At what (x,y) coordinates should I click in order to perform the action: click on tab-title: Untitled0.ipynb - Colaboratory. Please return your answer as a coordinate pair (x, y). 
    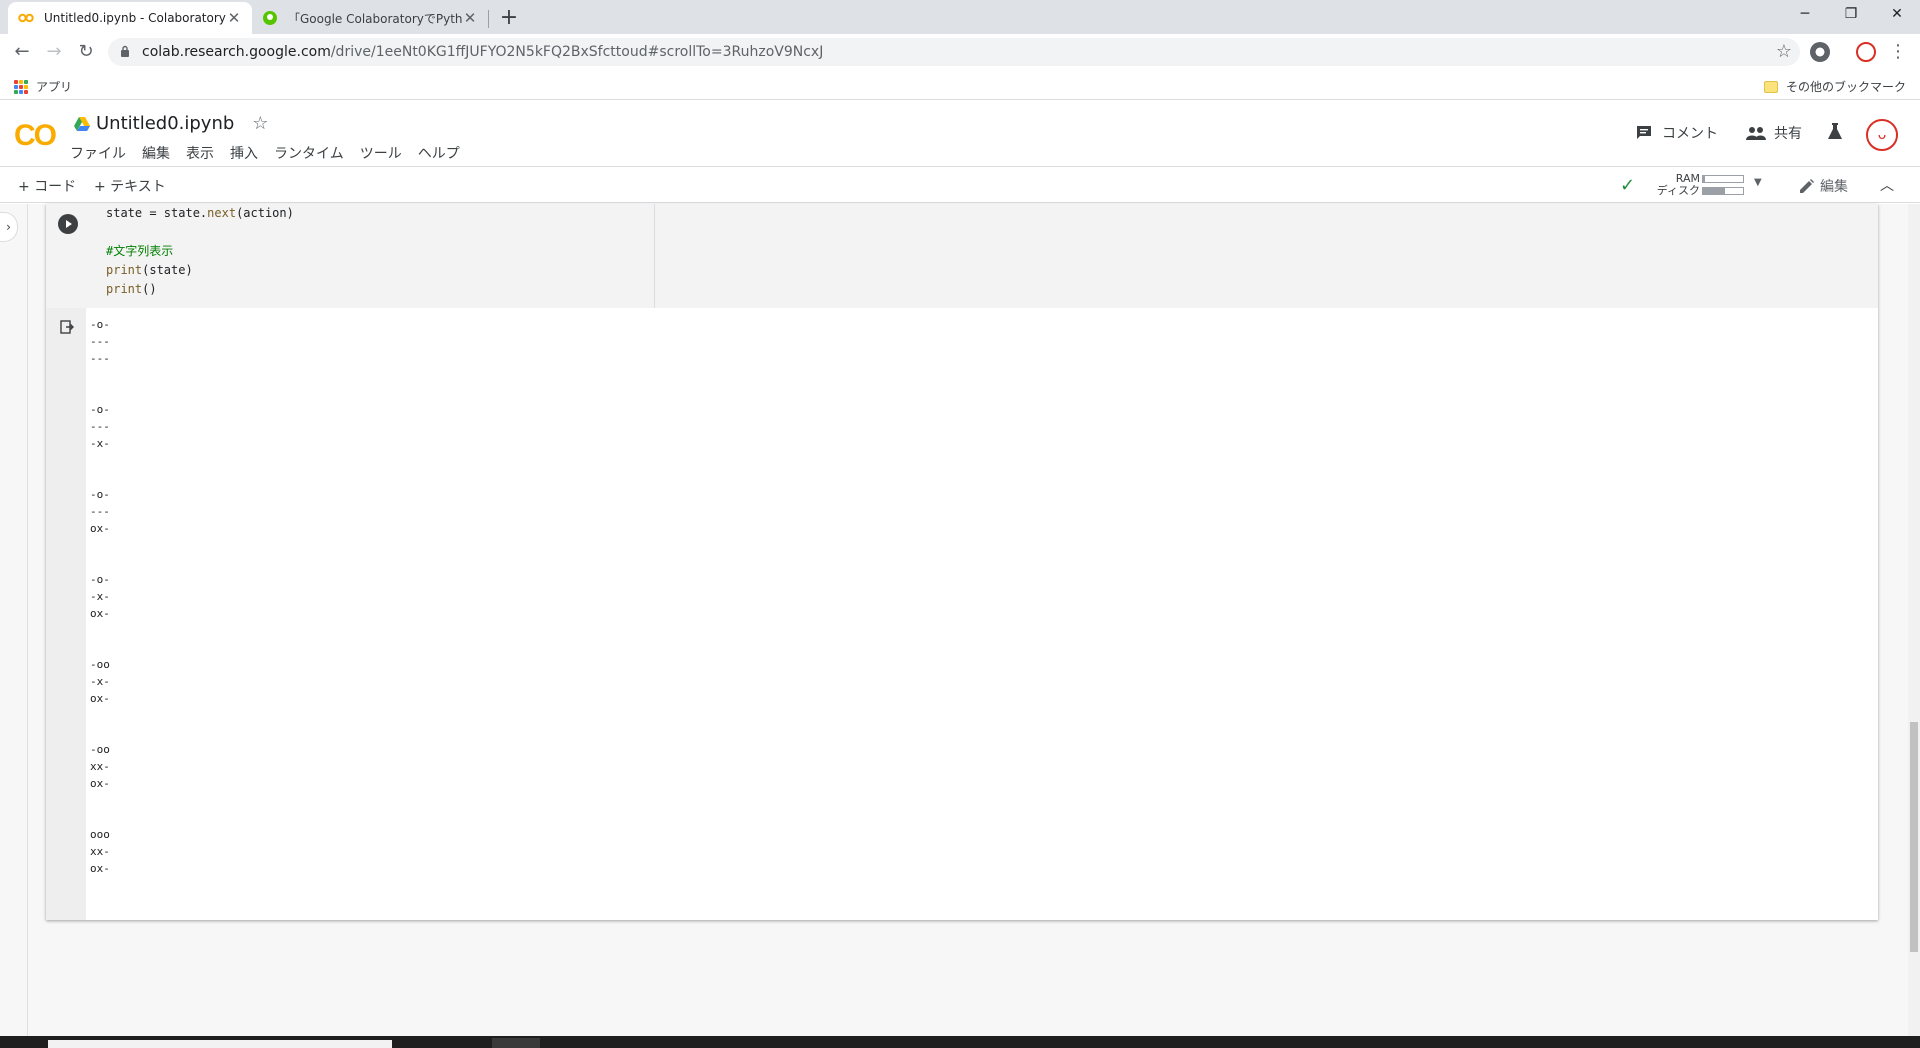
    Looking at the image, I should click on (135, 18).